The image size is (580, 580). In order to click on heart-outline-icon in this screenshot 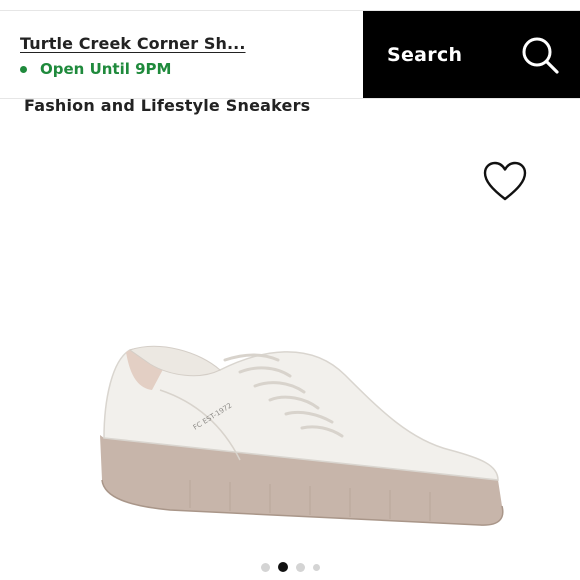, I will do `click(505, 182)`.